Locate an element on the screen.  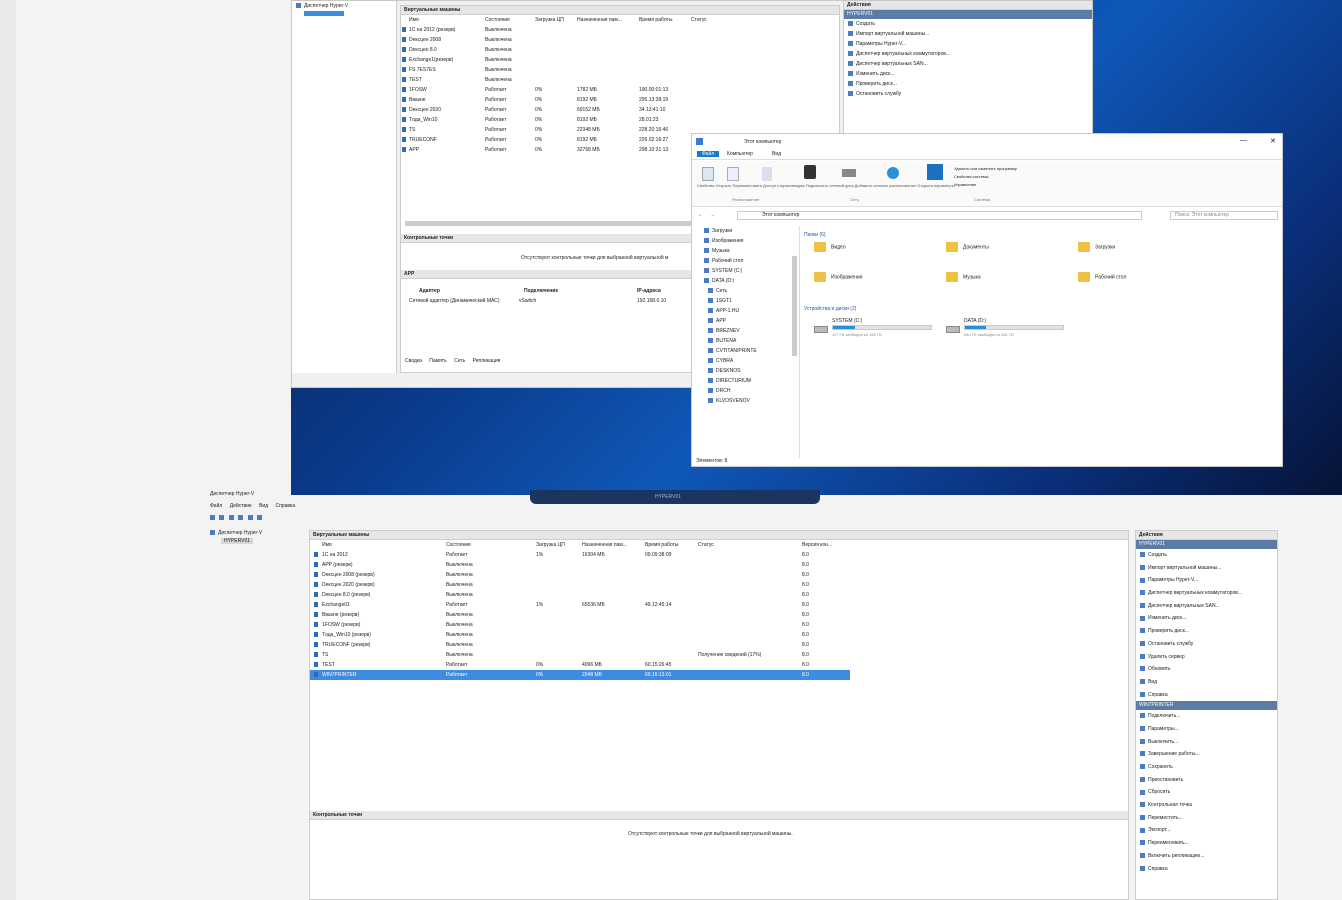
table-row: Dексцен 2008 (резерв) Выключена 8.0 is located at coordinates (580, 575).